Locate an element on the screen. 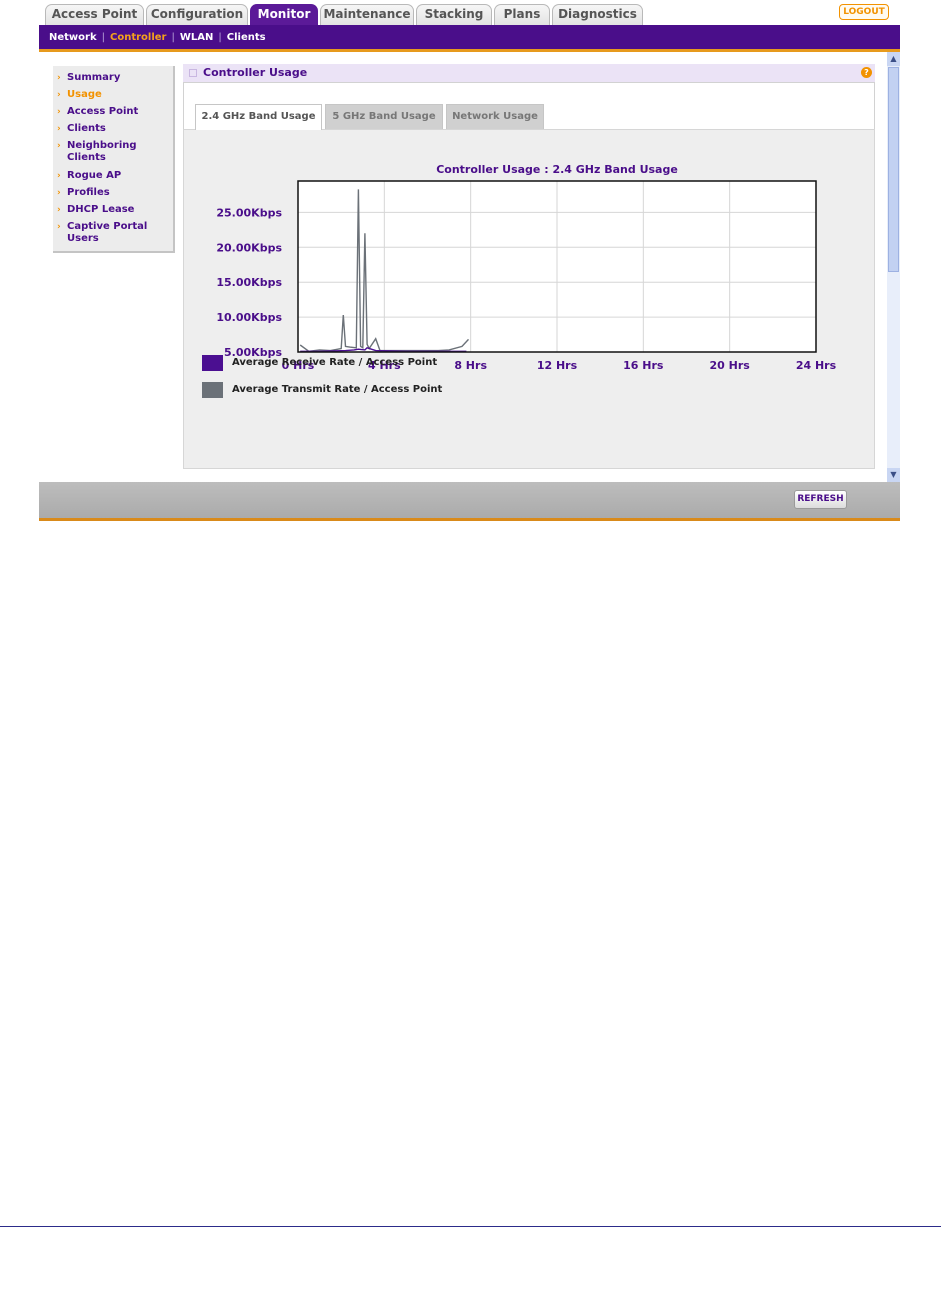 The image size is (941, 1293). x-tick-label: 24 Hrs is located at coordinates (816, 365).